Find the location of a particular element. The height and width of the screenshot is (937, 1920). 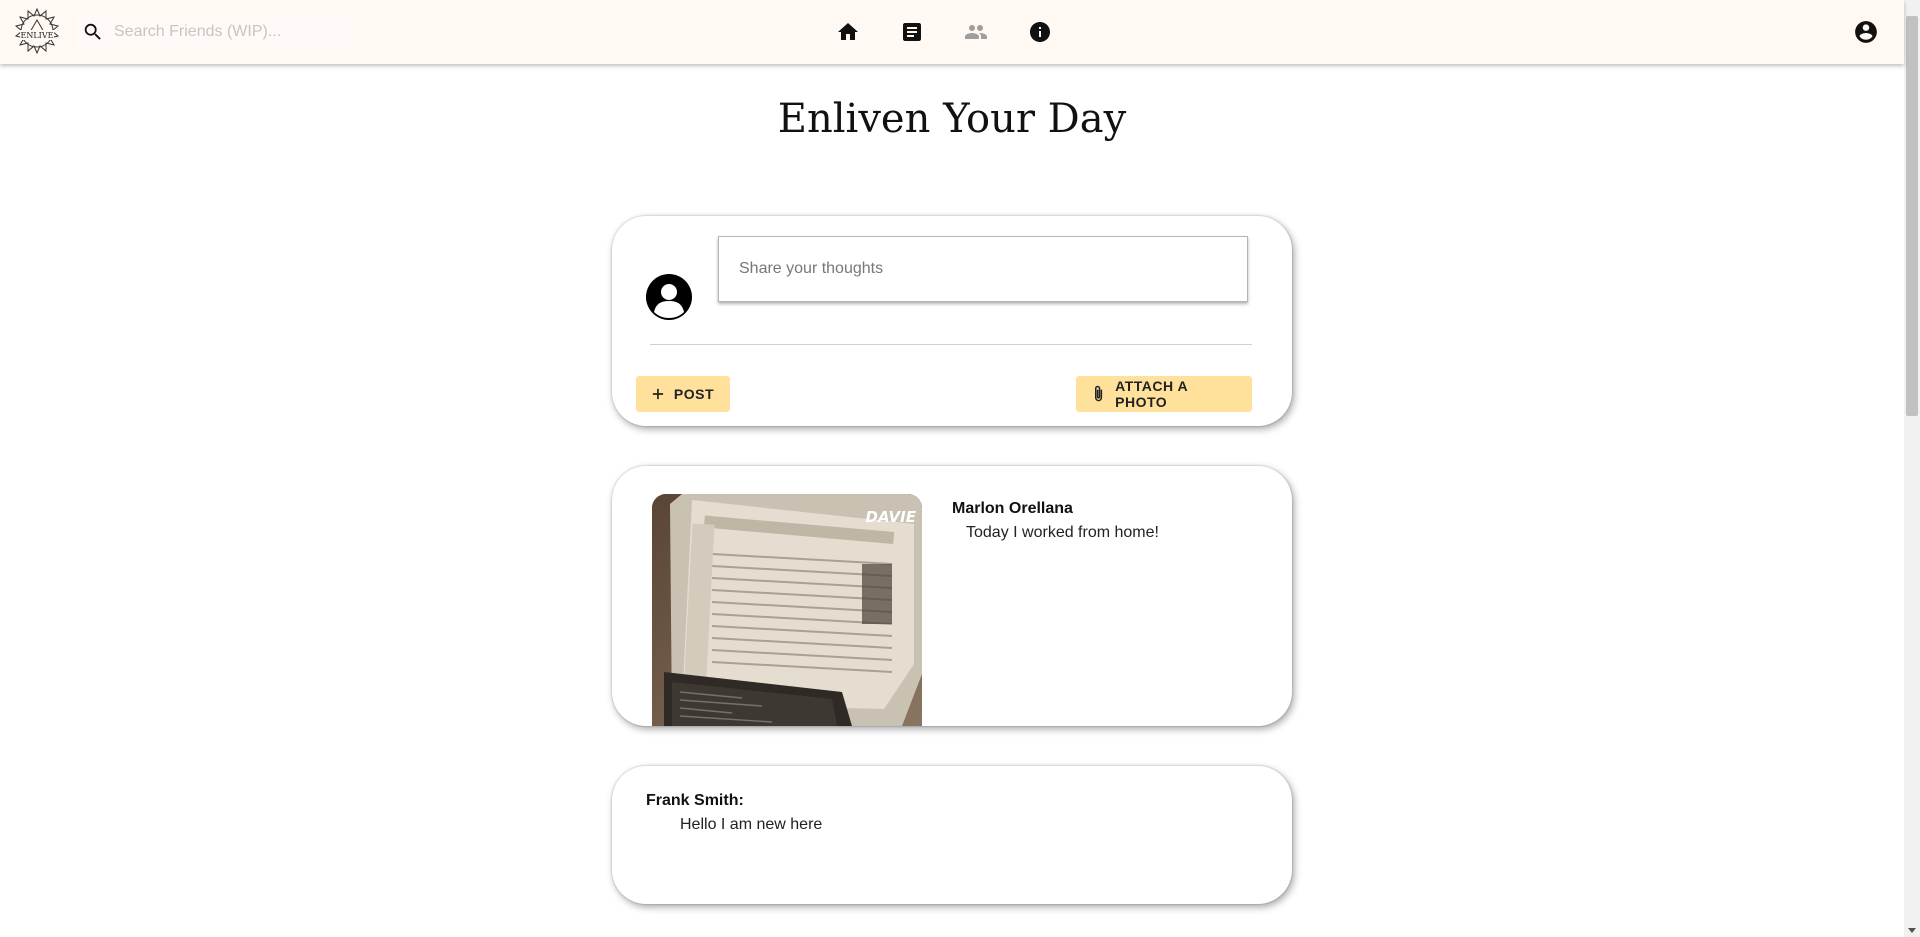

people-icon is located at coordinates (976, 32).